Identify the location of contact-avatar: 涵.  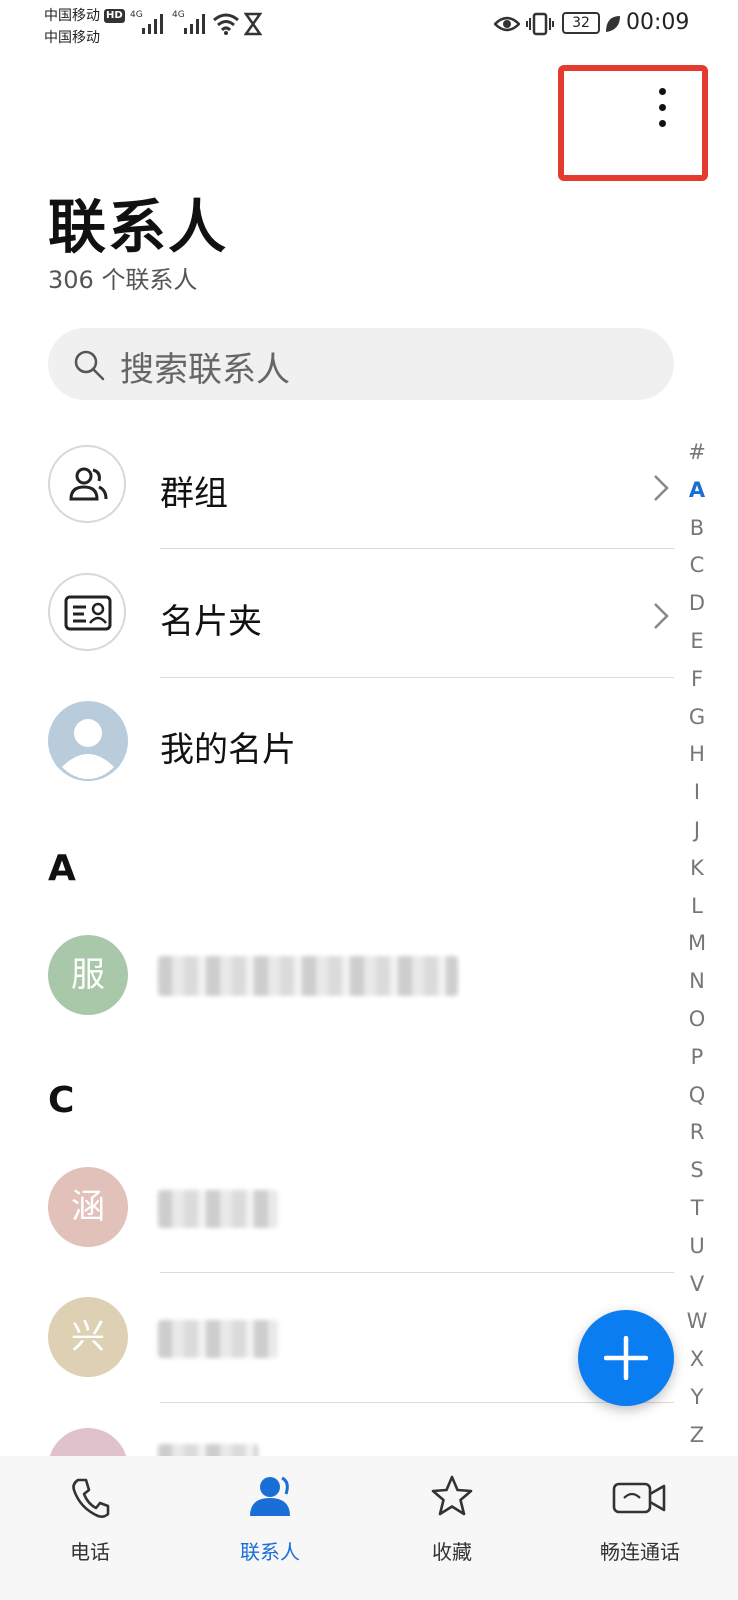
(88, 1207).